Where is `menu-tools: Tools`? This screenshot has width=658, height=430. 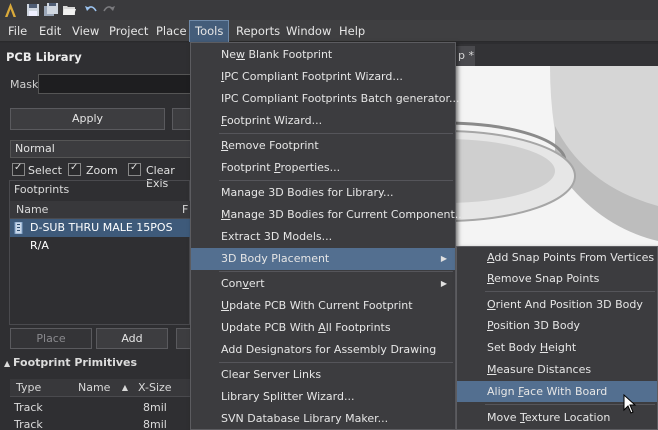
menu-tools: Tools is located at coordinates (209, 31).